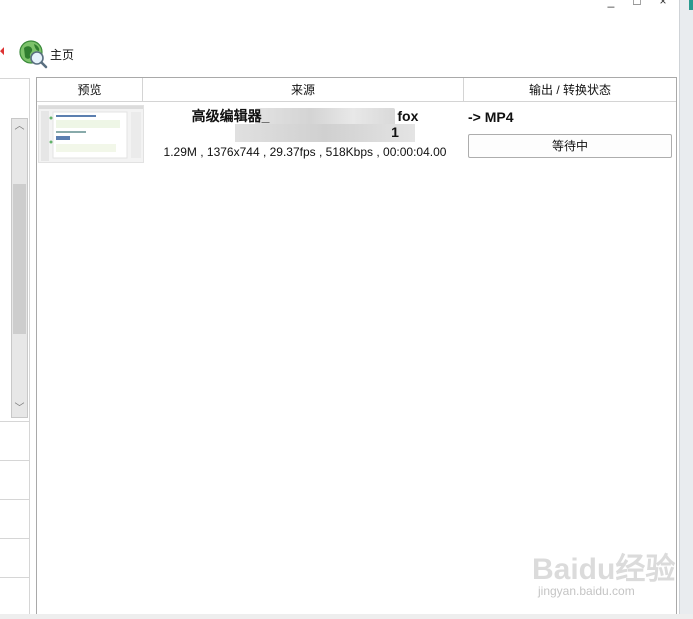 Image resolution: width=693 pixels, height=619 pixels. Describe the element at coordinates (691, 5) in the screenshot. I see `accent-bar` at that location.